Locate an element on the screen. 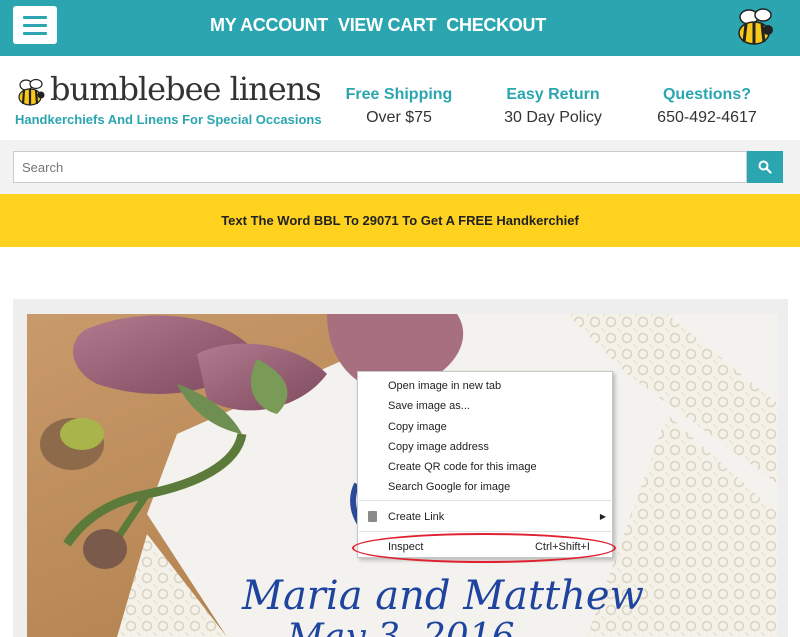 Image resolution: width=800 pixels, height=637 pixels. top-nav-links: MY ACCOUNT VIEW CART CHECKOUT is located at coordinates (378, 25).